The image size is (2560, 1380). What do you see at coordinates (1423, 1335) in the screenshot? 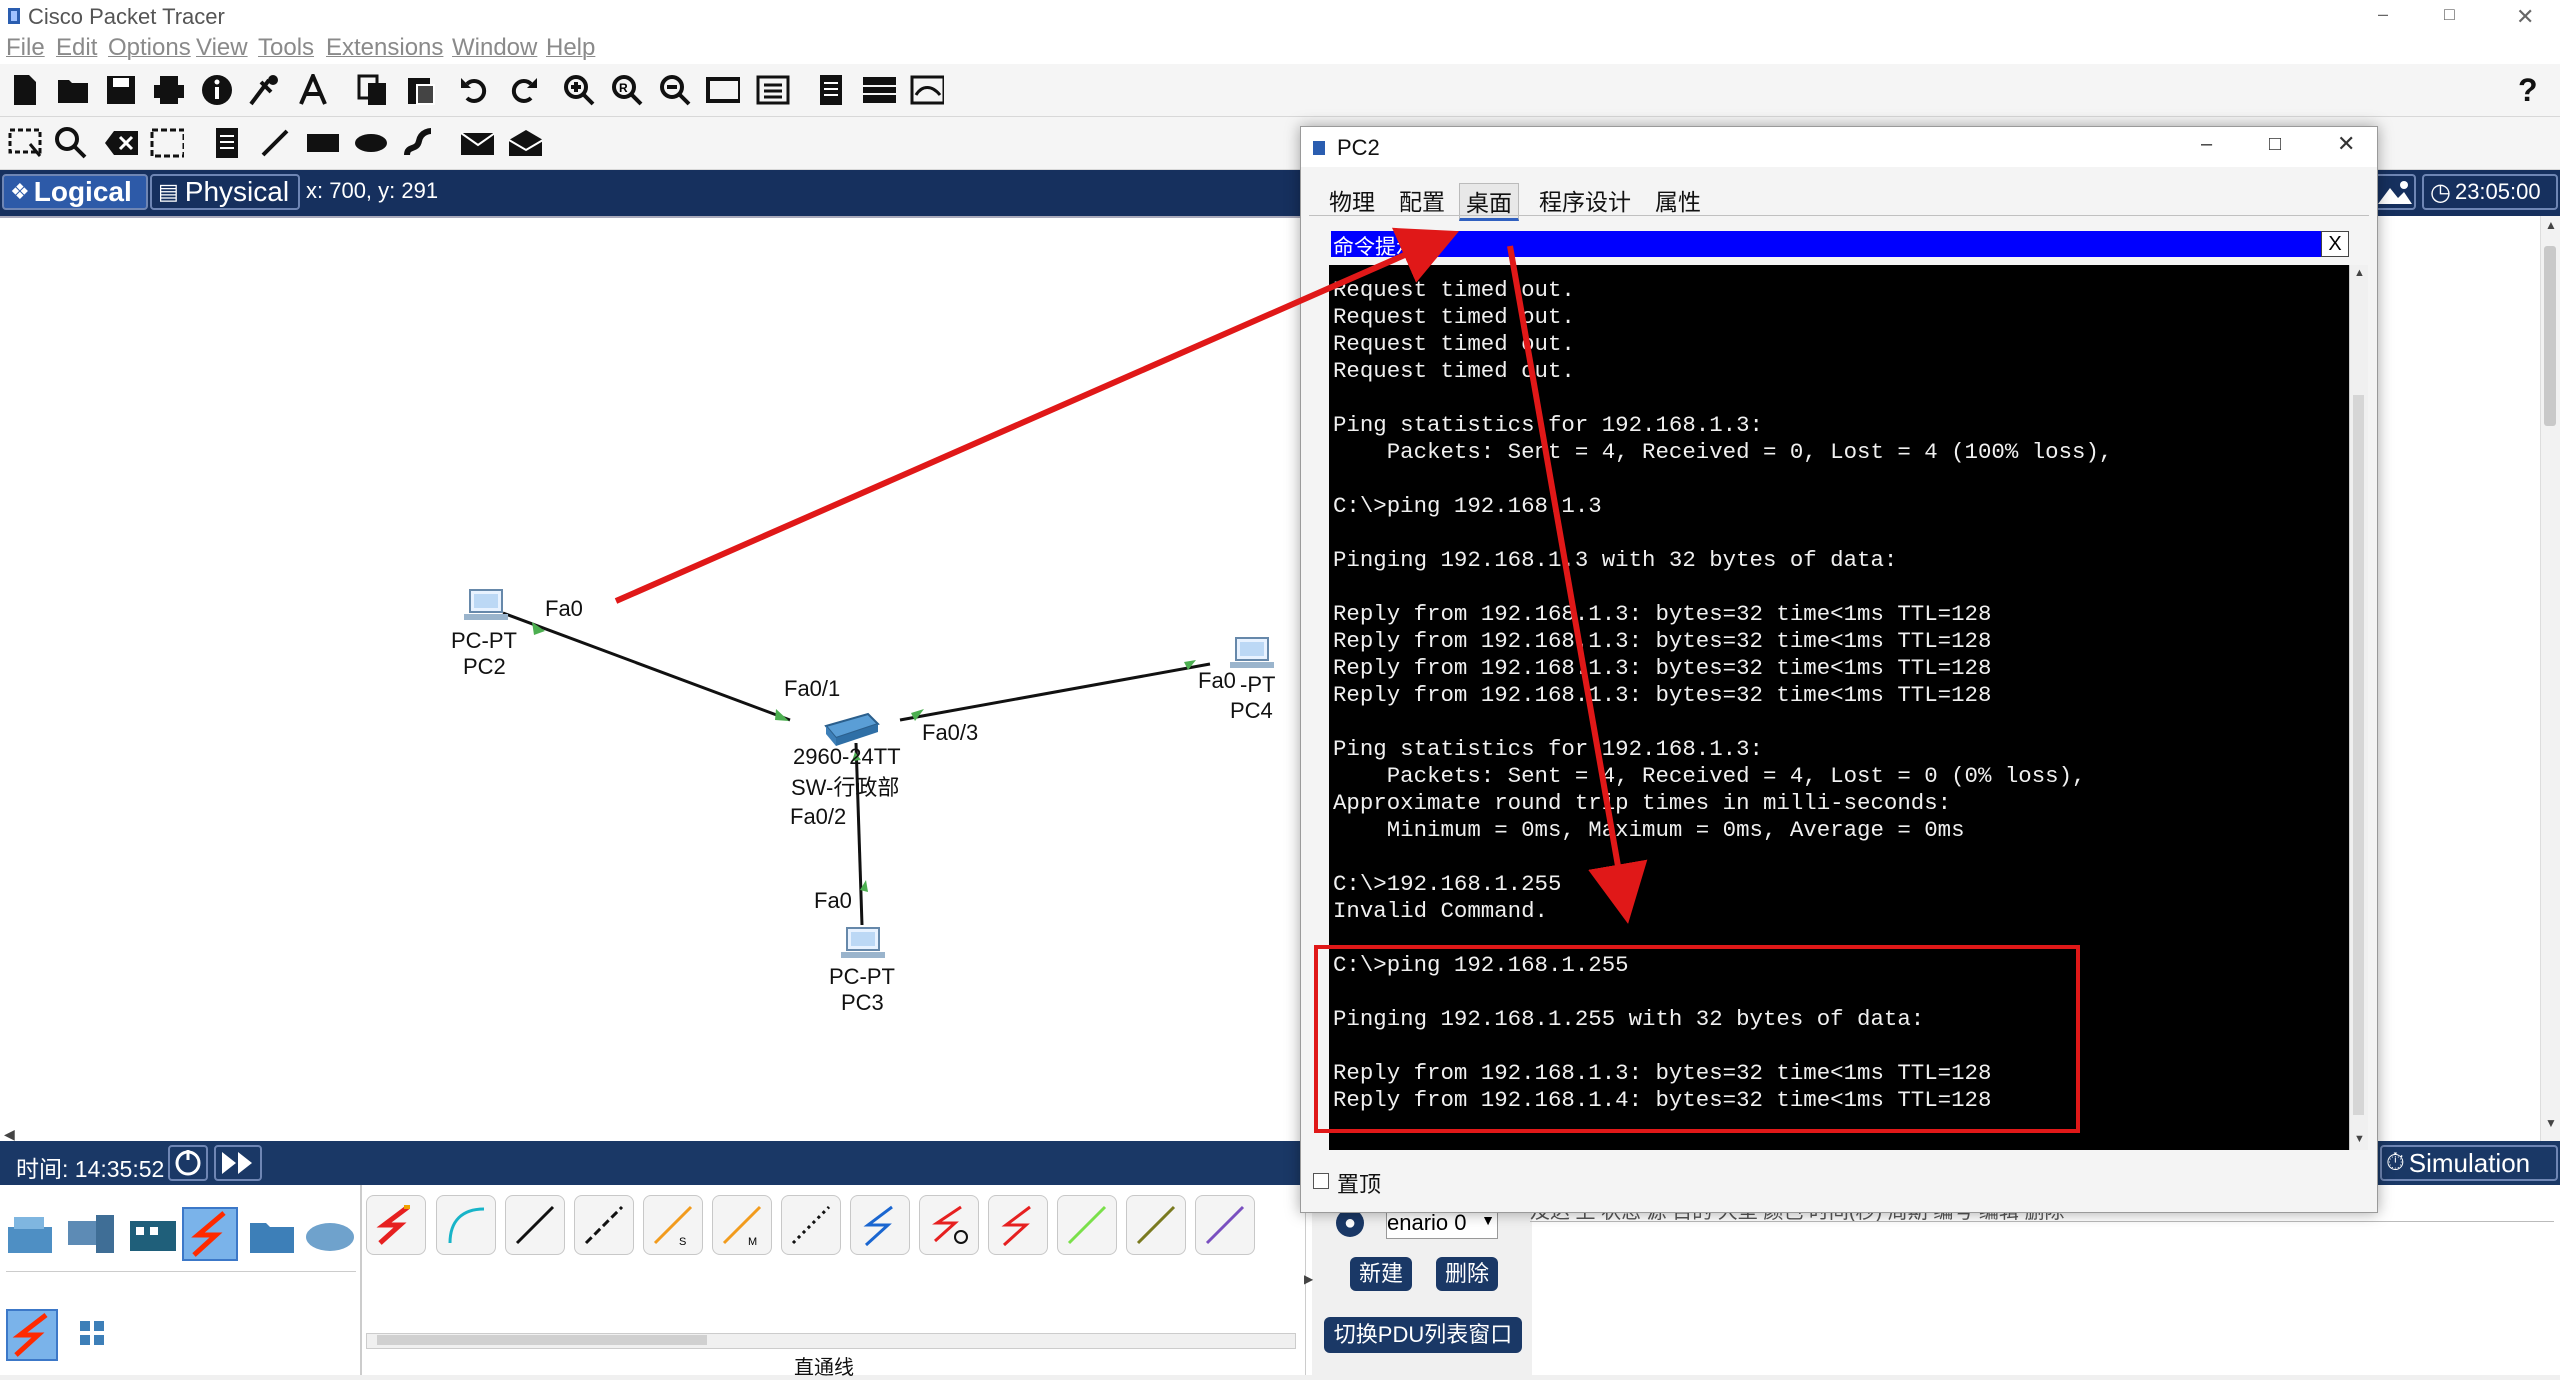
I see `toggle-pdu-list-button: 切换PDU列表窗口` at bounding box center [1423, 1335].